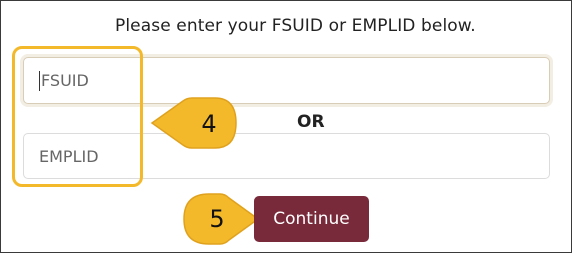 The width and height of the screenshot is (572, 253). I want to click on or-separator: OR, so click(311, 122).